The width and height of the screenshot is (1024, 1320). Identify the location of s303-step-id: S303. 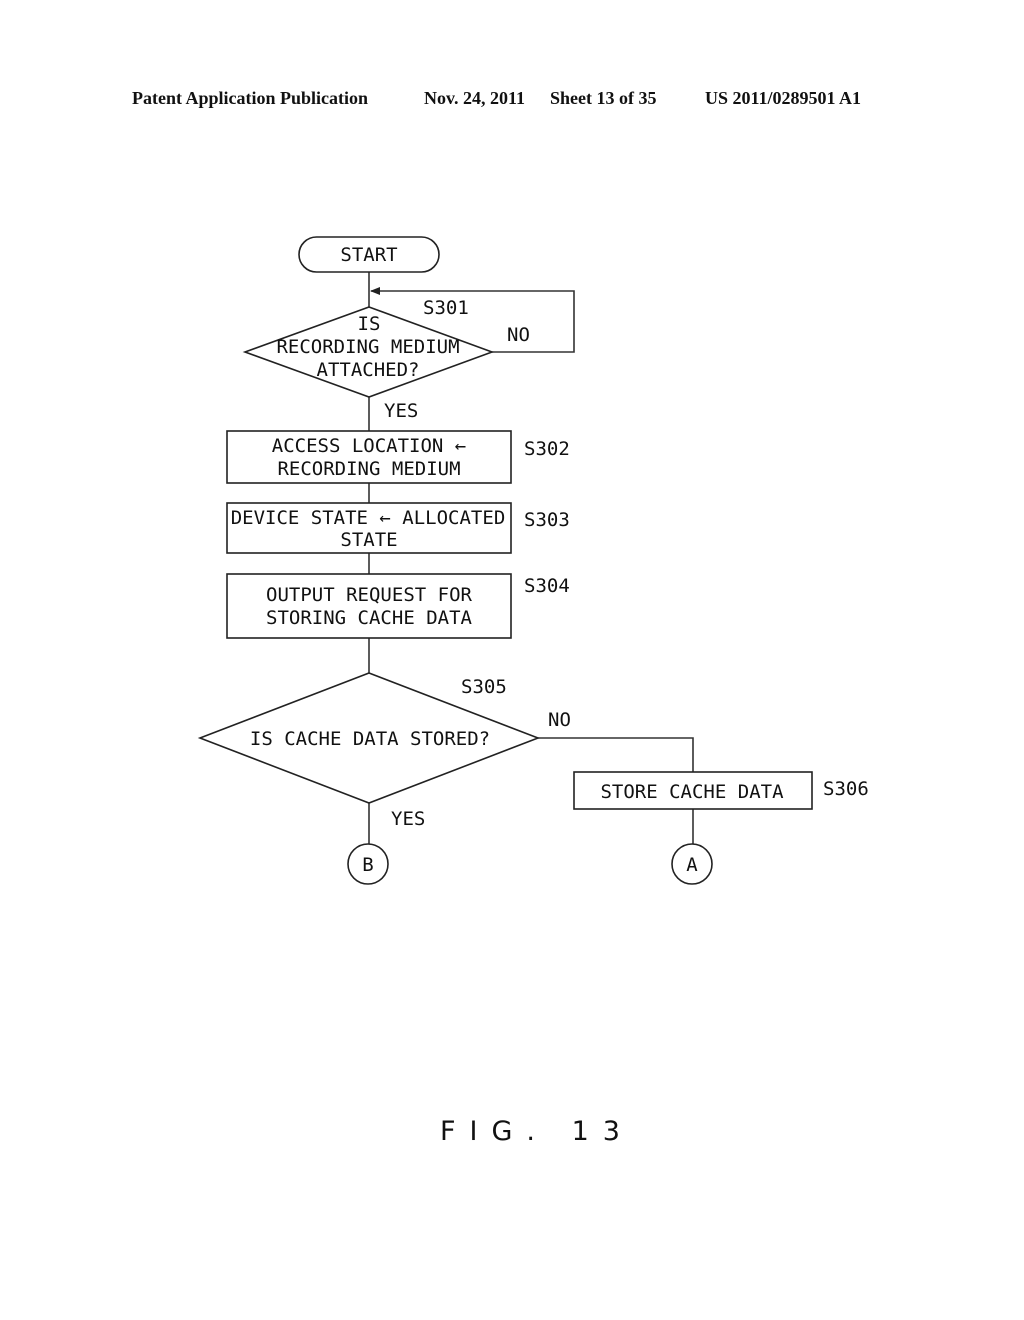
(547, 520).